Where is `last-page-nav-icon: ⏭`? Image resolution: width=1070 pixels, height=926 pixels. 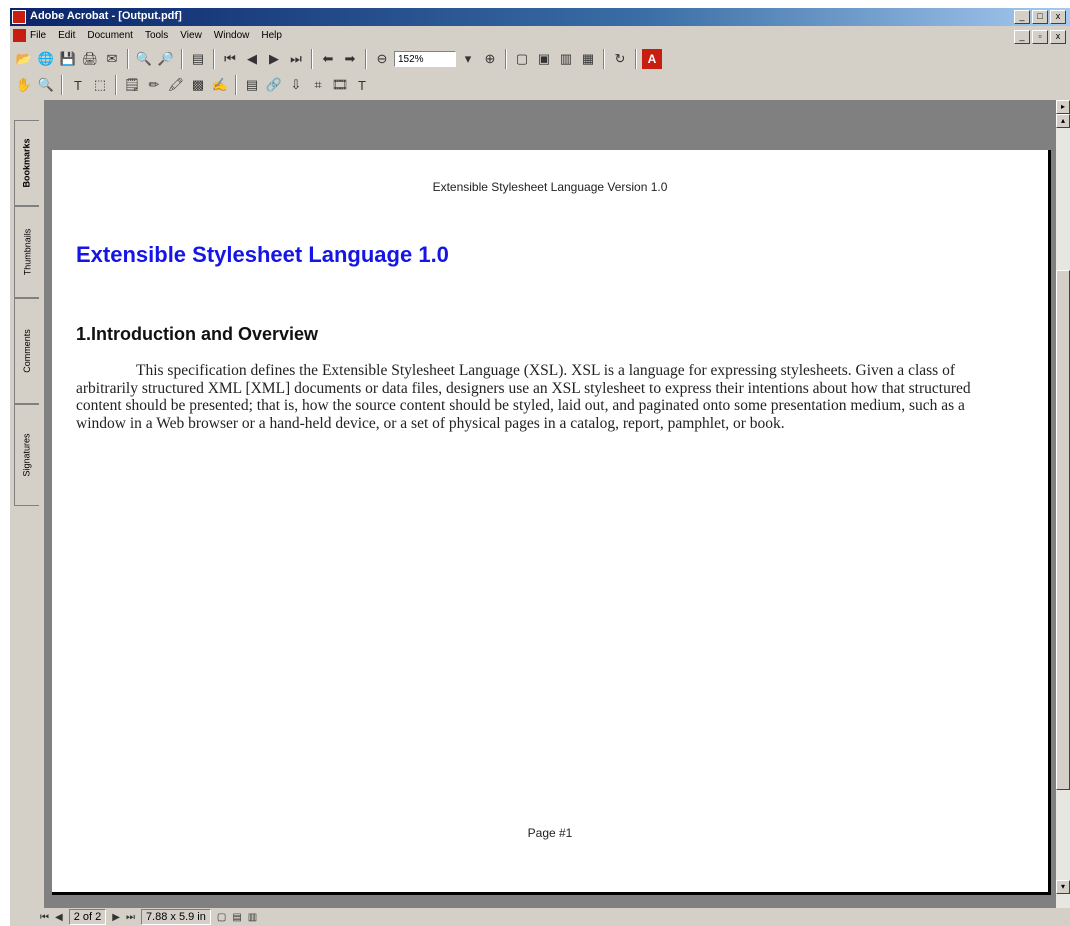 last-page-nav-icon: ⏭ is located at coordinates (130, 917).